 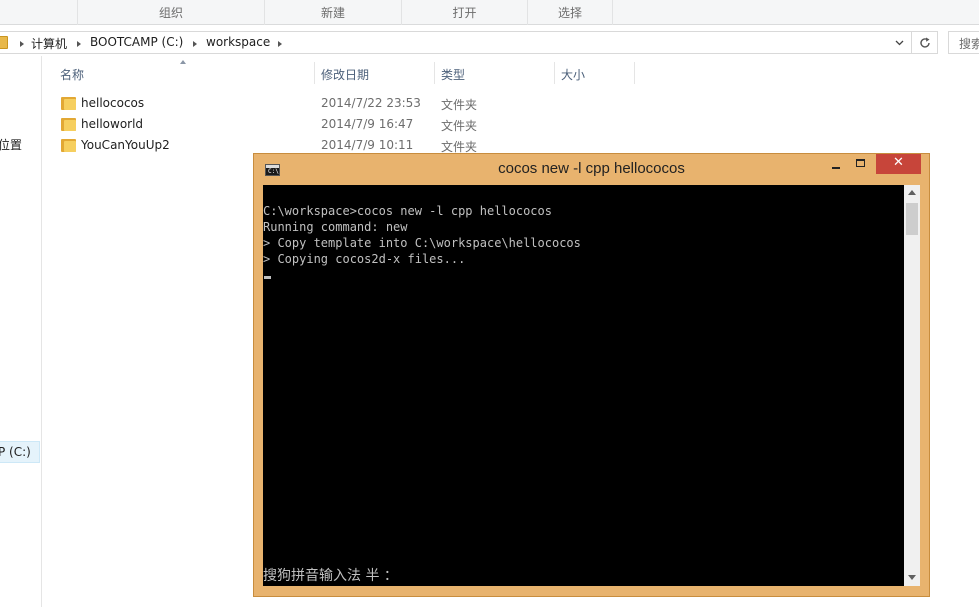 I want to click on file-date: 2014/7/22 23:53, so click(x=371, y=103).